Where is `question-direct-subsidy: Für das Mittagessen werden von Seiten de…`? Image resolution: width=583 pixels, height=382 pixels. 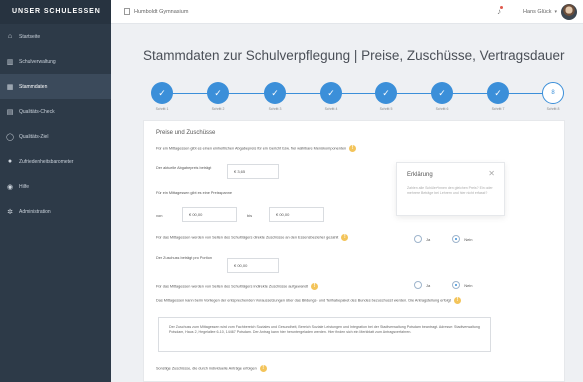
question-direct-subsidy: Für das Mittagessen werden von Seiten de… is located at coordinates (276, 237).